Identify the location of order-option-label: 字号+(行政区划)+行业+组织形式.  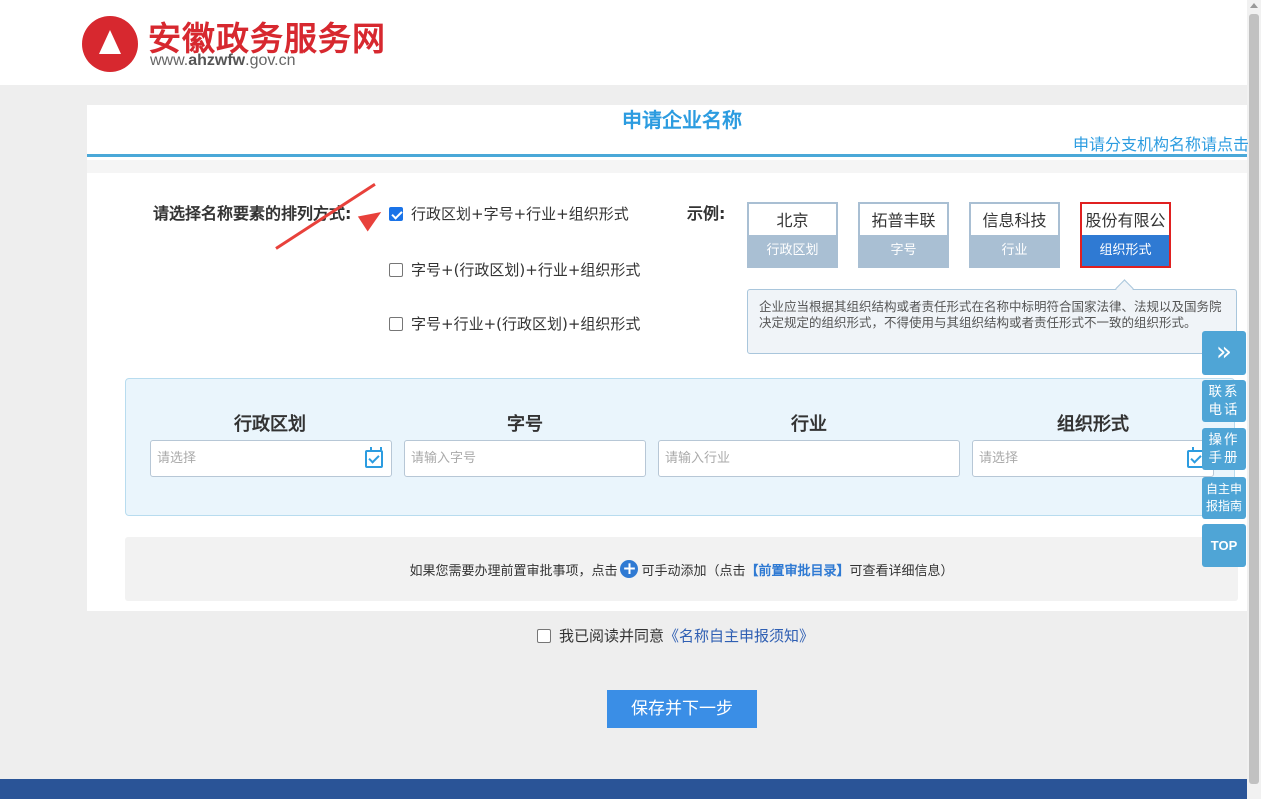
(526, 270).